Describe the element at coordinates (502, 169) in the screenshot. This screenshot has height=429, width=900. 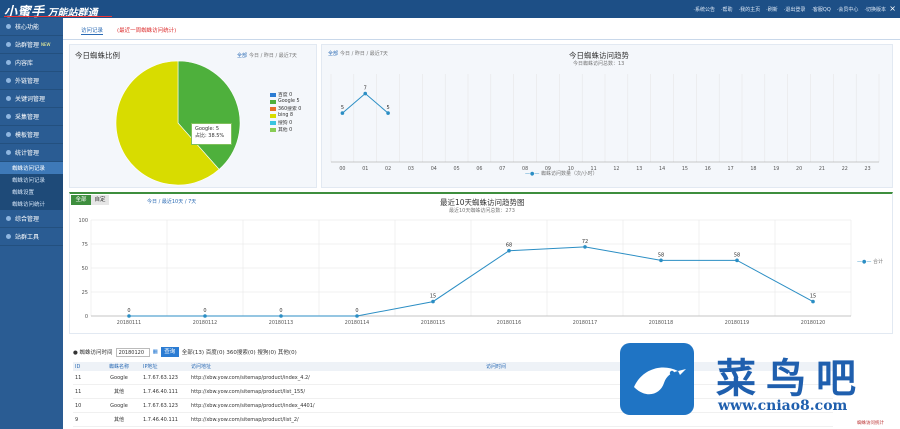
I see `x-tick-label: 07` at that location.